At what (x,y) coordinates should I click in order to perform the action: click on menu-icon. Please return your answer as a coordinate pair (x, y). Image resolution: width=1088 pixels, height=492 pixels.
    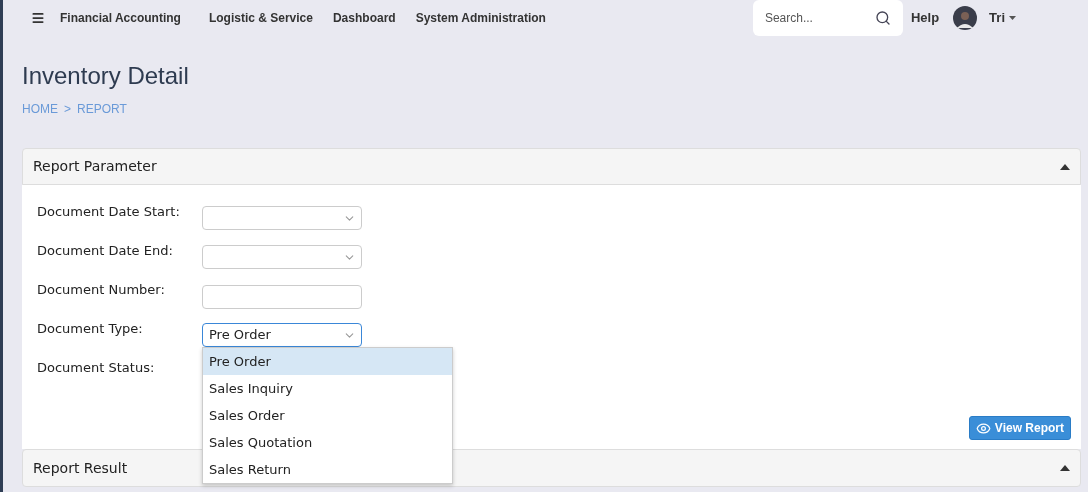
    Looking at the image, I should click on (38, 18).